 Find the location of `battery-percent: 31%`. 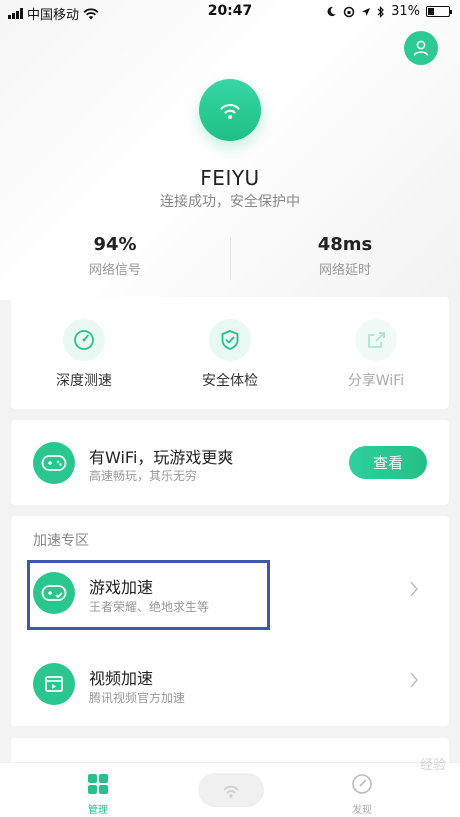

battery-percent: 31% is located at coordinates (405, 11).